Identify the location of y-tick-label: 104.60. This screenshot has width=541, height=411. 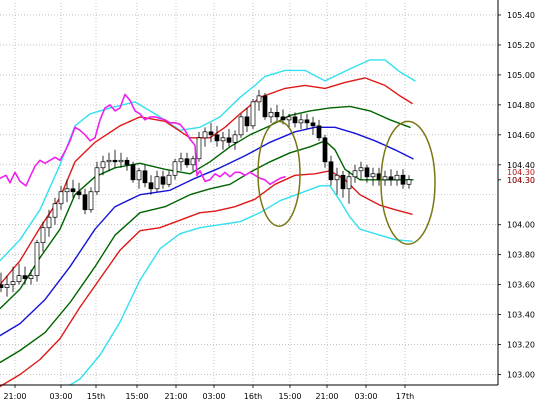
(521, 135).